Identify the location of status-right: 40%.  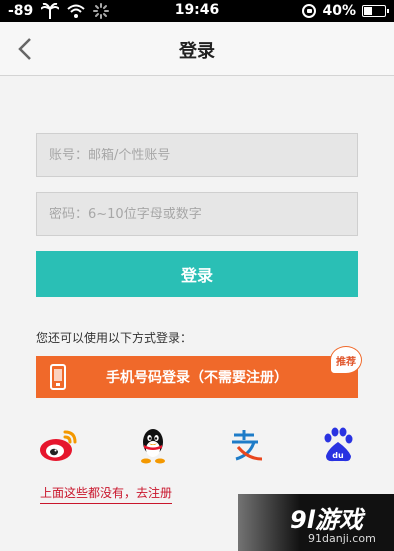
(345, 11).